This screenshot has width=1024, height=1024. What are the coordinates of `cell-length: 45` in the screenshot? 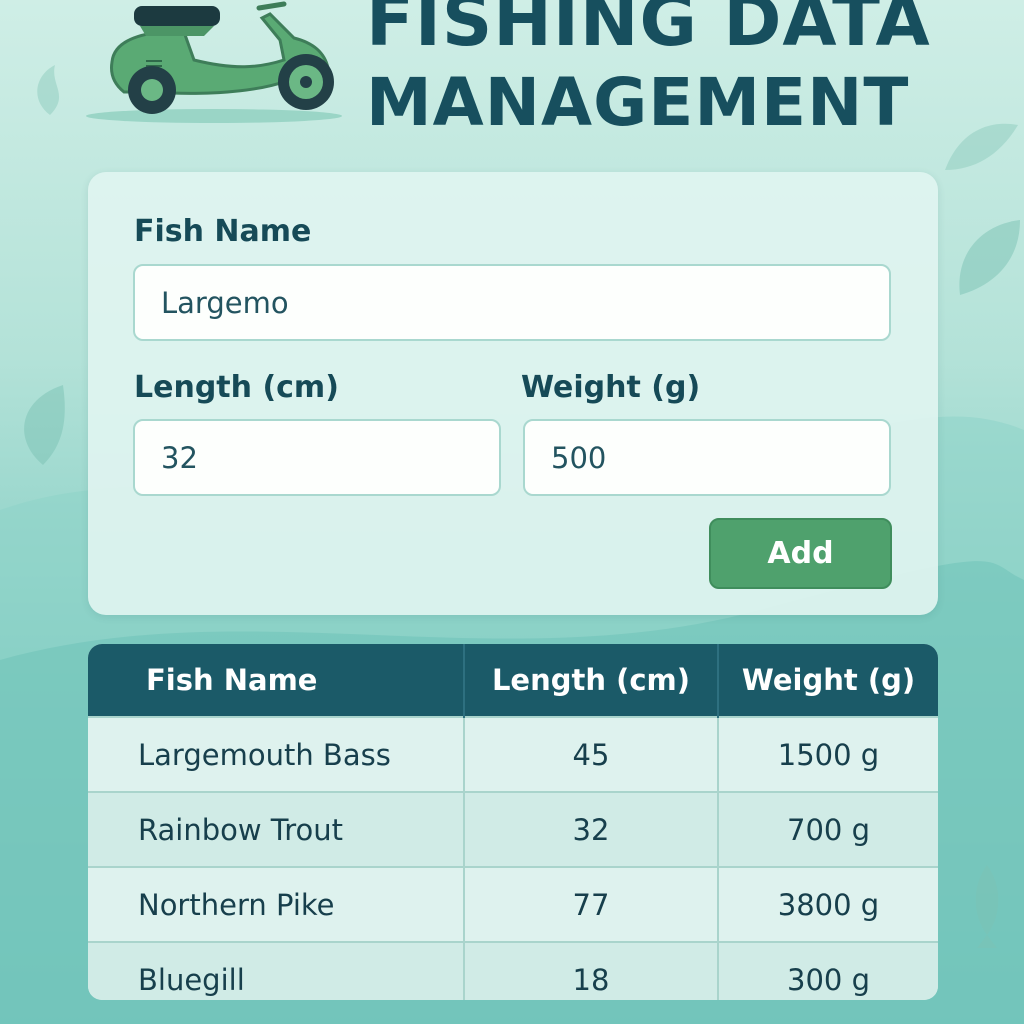 It's located at (591, 754).